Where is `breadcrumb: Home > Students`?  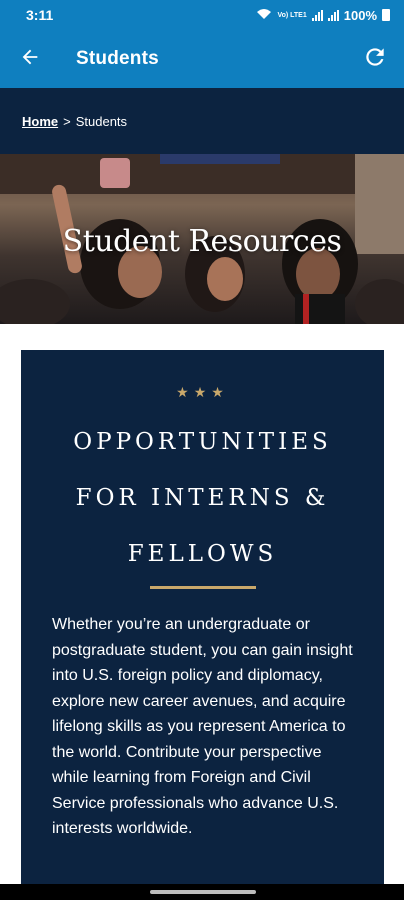 breadcrumb: Home > Students is located at coordinates (202, 121).